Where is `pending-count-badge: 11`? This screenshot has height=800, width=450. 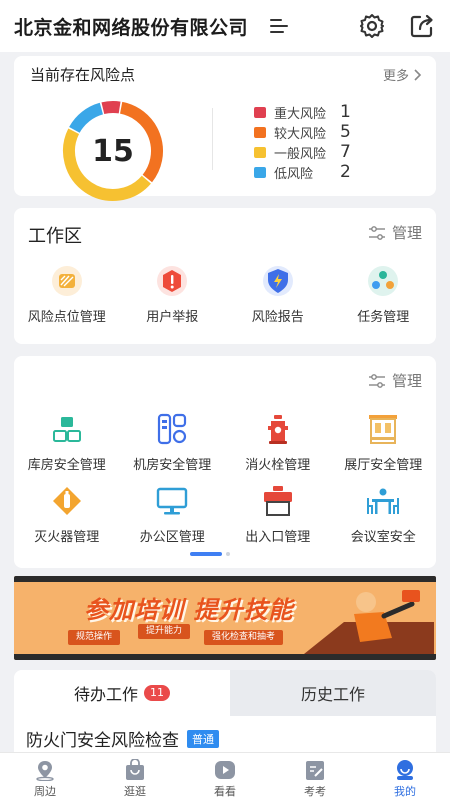
pending-count-badge: 11 is located at coordinates (157, 693).